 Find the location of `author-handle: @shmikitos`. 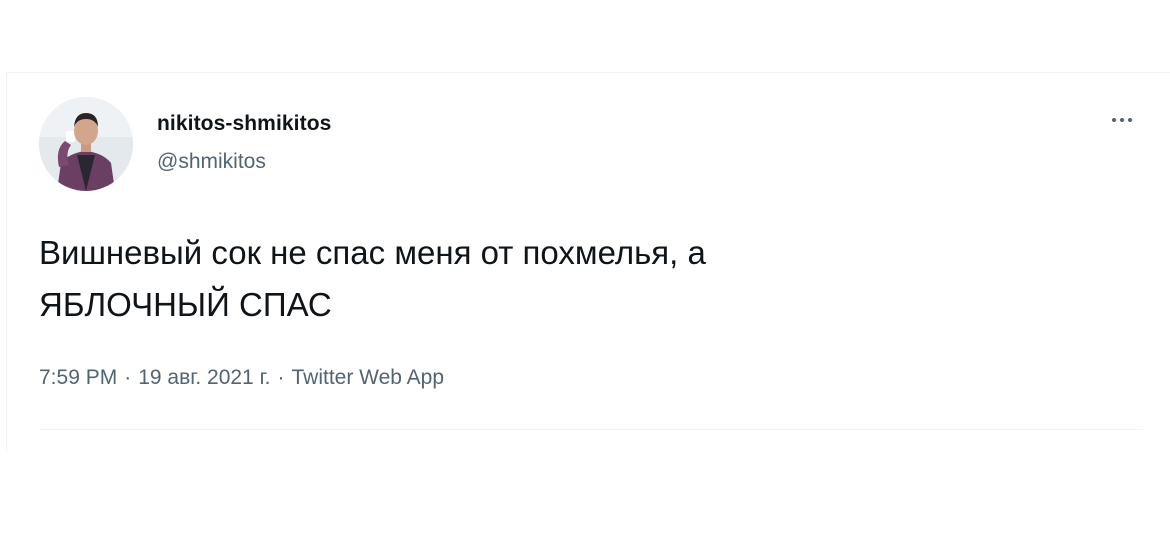

author-handle: @shmikitos is located at coordinates (211, 162).